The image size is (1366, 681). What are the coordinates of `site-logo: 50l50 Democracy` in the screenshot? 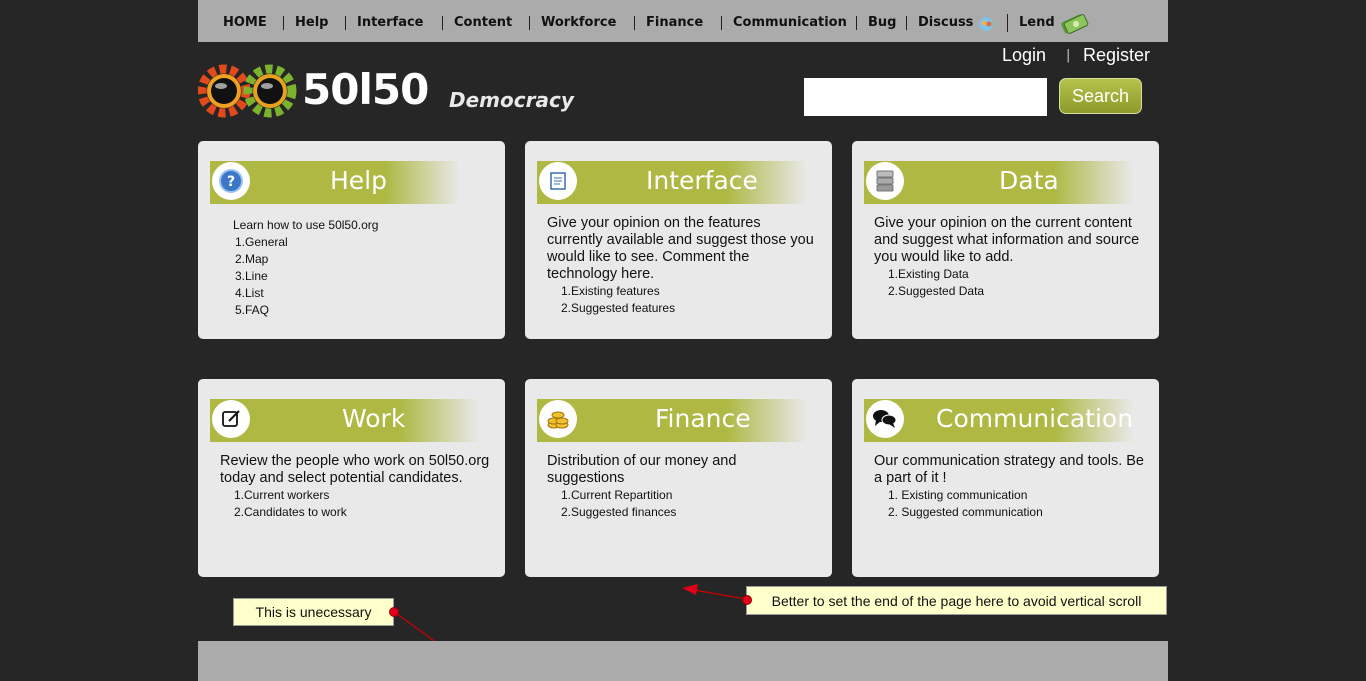 It's located at (388, 90).